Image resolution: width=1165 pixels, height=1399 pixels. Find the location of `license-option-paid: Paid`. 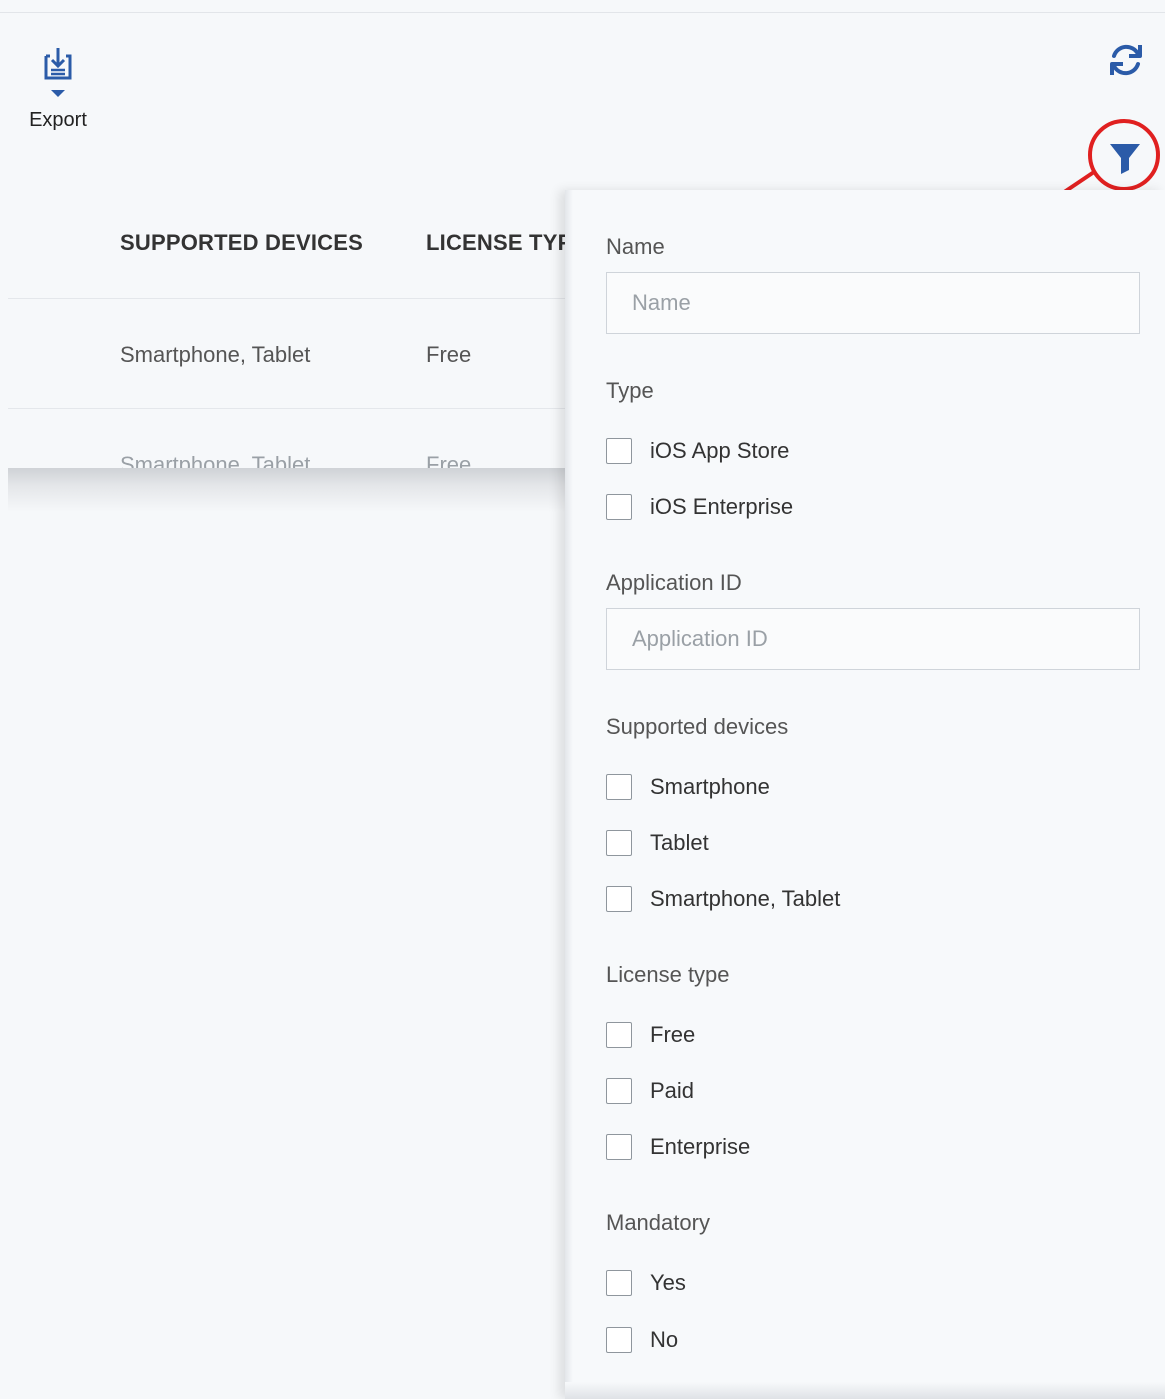

license-option-paid: Paid is located at coordinates (650, 1091).